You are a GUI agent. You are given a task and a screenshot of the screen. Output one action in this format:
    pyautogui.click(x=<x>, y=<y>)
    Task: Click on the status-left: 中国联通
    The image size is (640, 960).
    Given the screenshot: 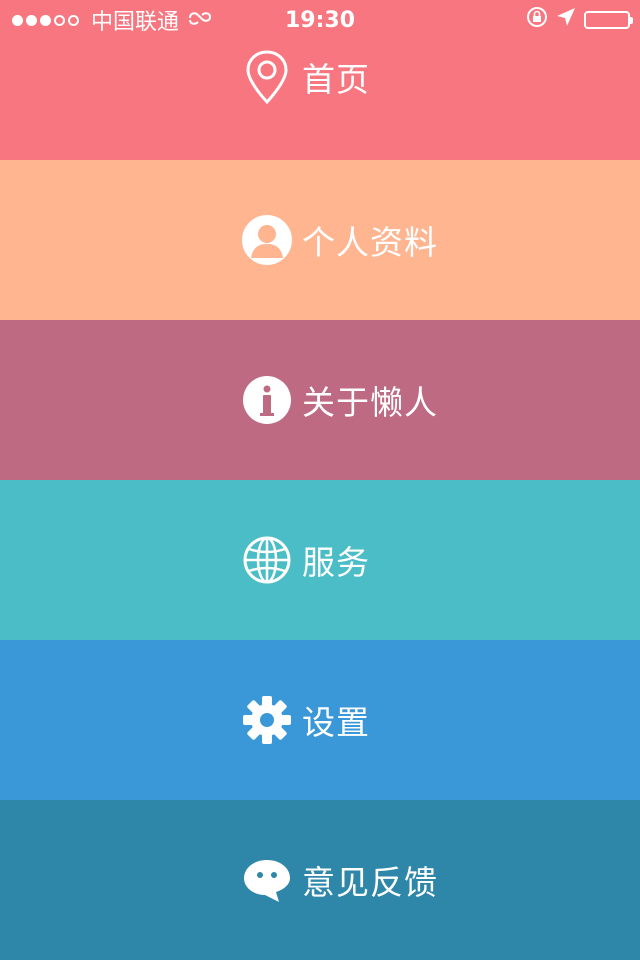 What is the action you would take?
    pyautogui.click(x=106, y=20)
    